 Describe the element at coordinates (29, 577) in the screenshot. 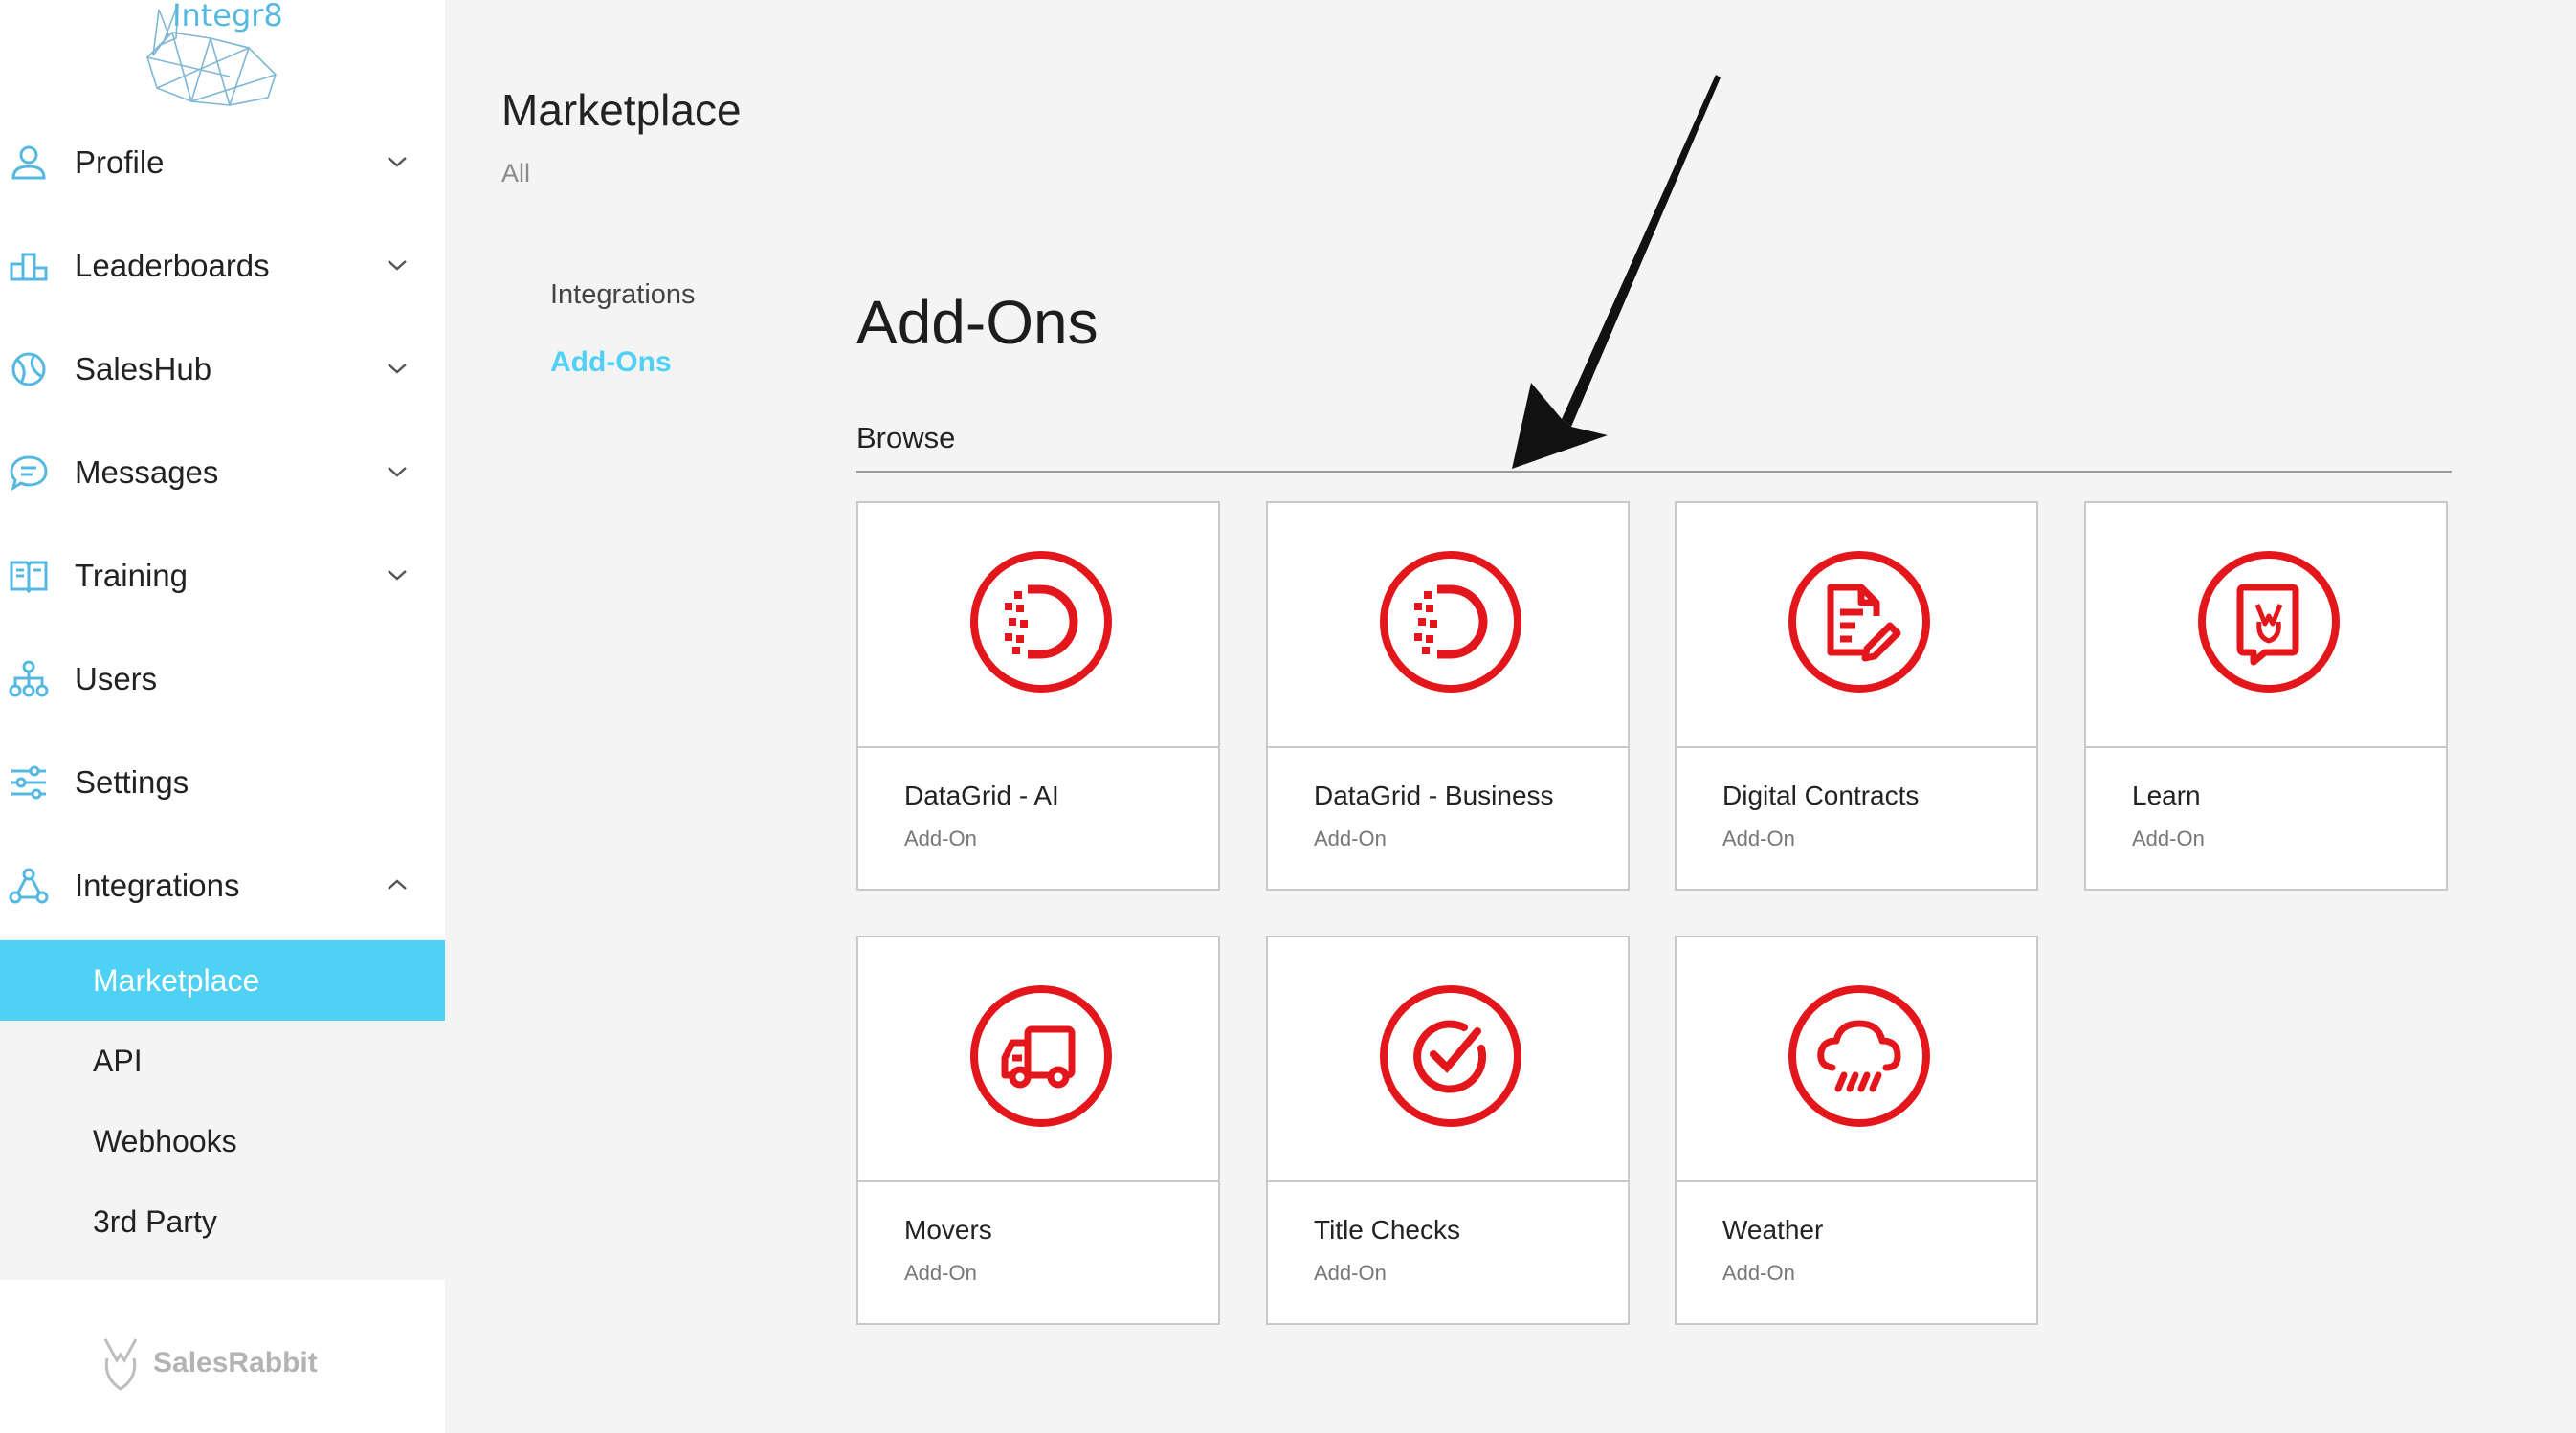

I see `book-icon` at that location.